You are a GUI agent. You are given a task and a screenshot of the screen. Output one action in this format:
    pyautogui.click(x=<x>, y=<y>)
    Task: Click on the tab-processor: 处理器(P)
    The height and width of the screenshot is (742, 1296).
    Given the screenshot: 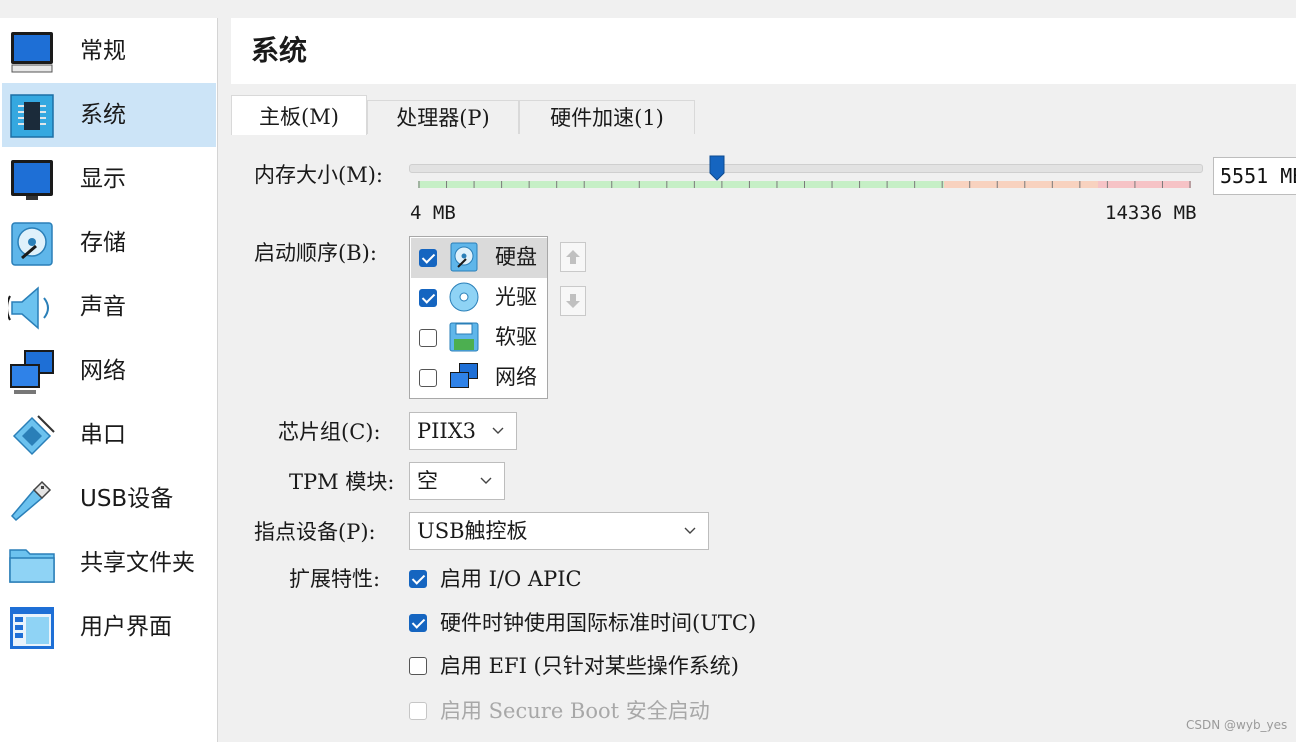 What is the action you would take?
    pyautogui.click(x=443, y=117)
    